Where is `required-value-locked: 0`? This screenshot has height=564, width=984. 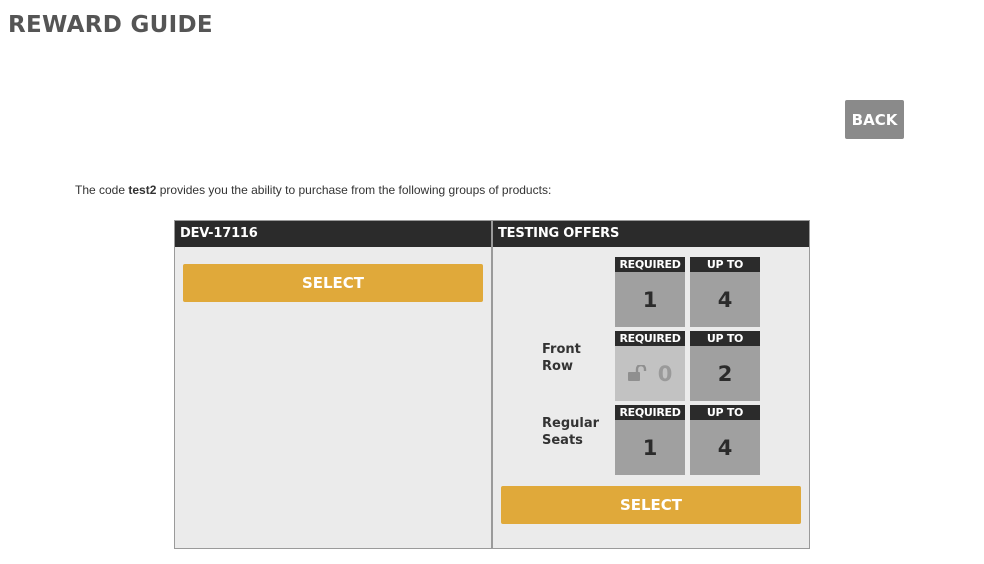 required-value-locked: 0 is located at coordinates (650, 373).